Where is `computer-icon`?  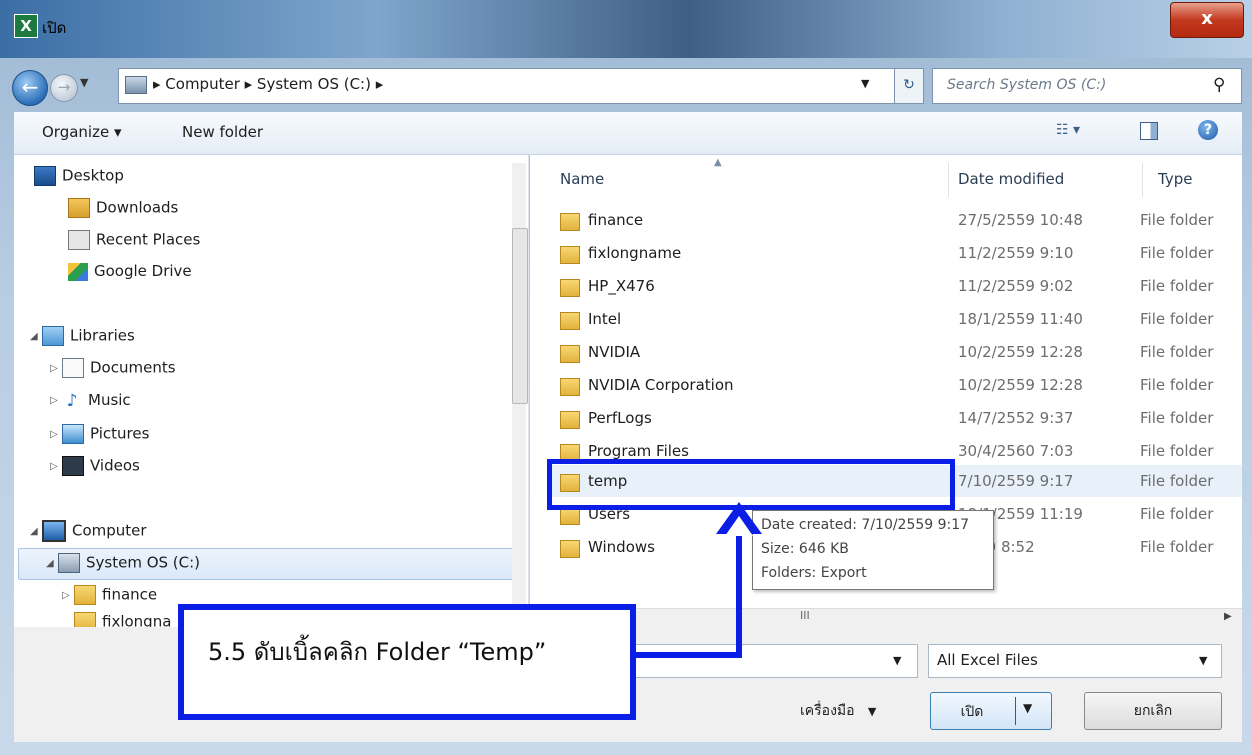
computer-icon is located at coordinates (54, 531).